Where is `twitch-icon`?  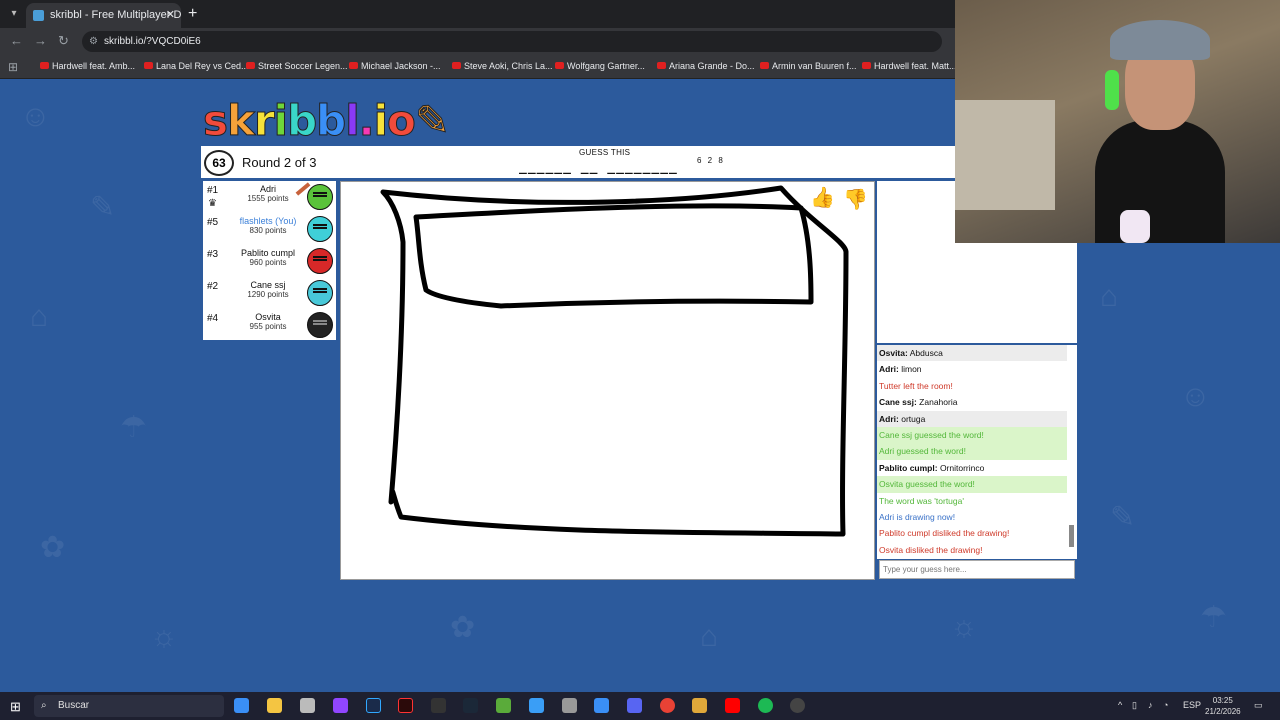 twitch-icon is located at coordinates (340, 705).